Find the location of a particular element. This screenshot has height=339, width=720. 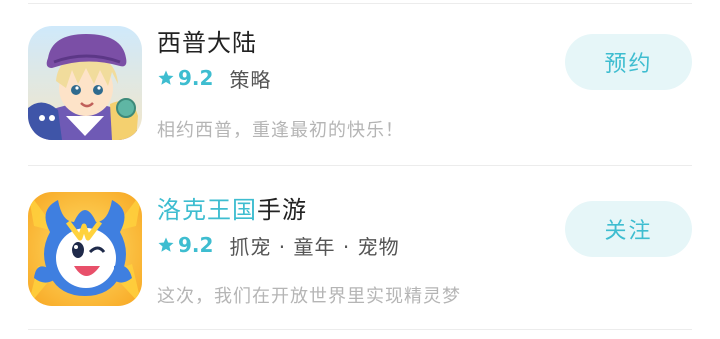

app-name: 洛克王国手游 is located at coordinates (232, 210).